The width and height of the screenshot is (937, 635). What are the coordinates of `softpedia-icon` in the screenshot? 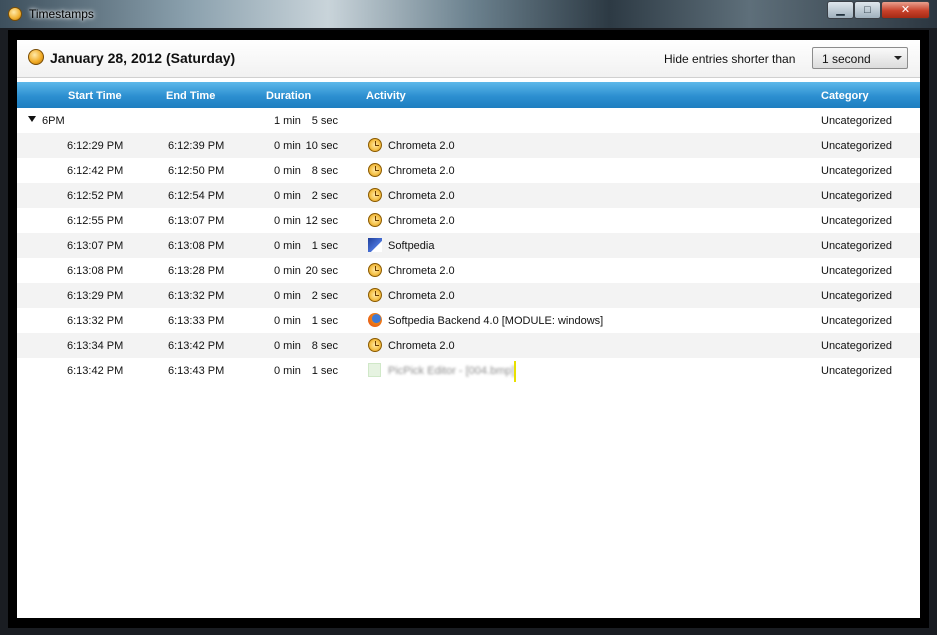 It's located at (375, 245).